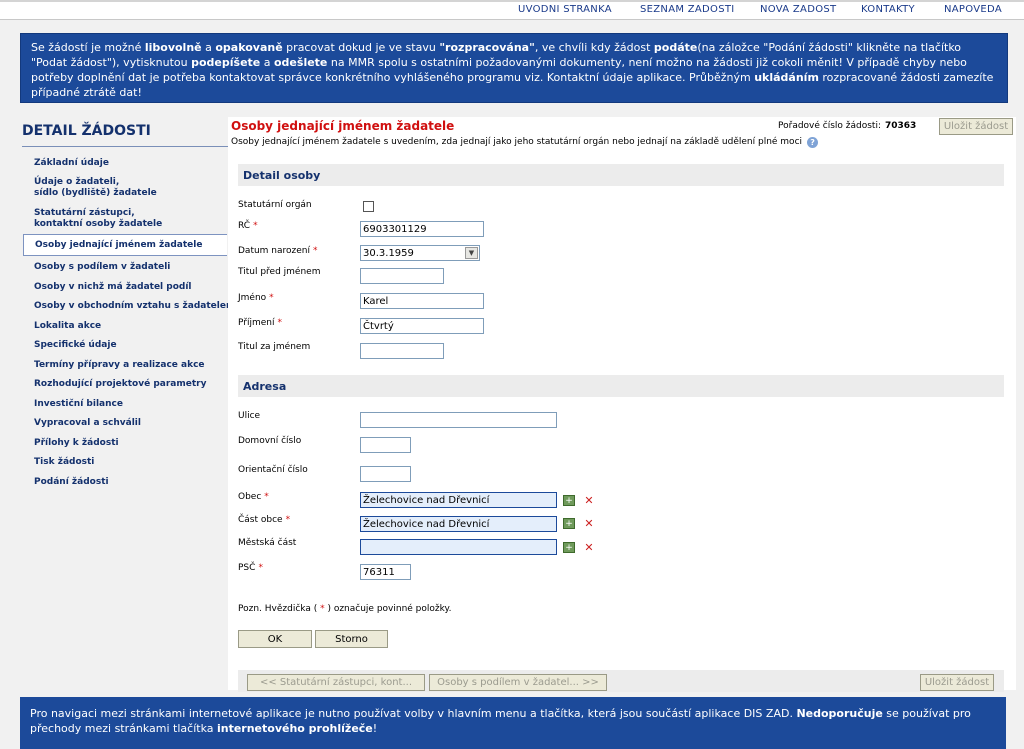 Image resolution: width=1024 pixels, height=749 pixels. What do you see at coordinates (275, 639) in the screenshot?
I see `ok-button: OK` at bounding box center [275, 639].